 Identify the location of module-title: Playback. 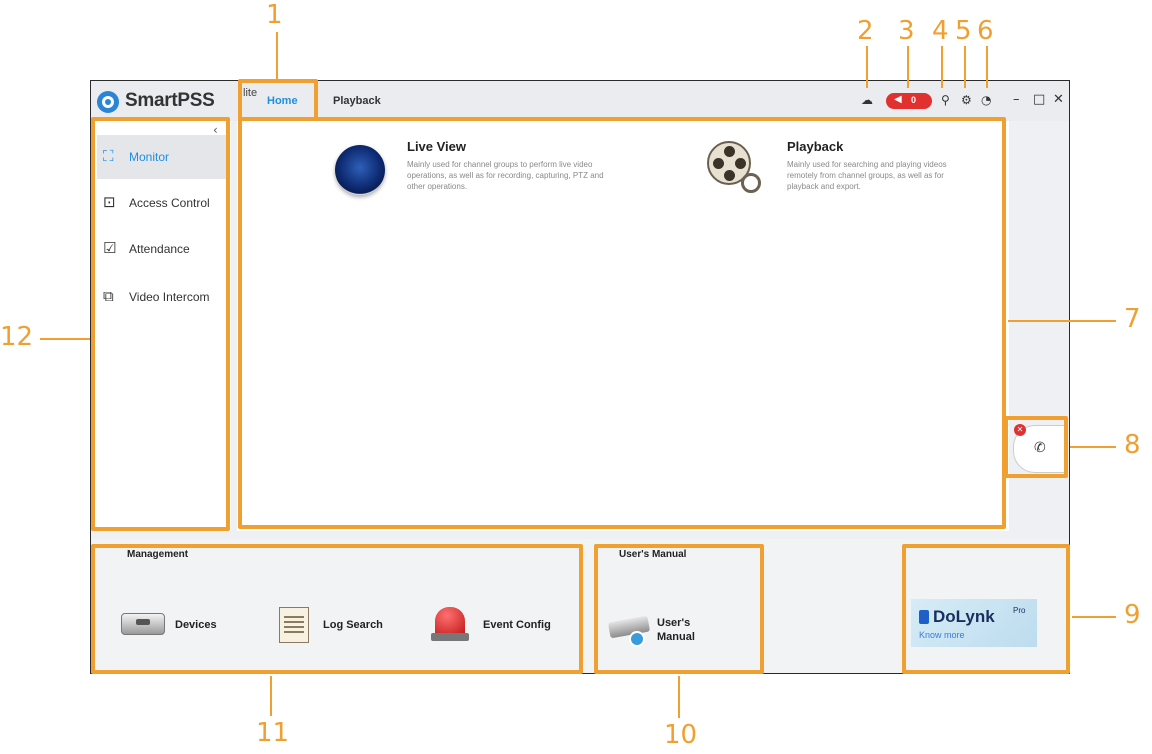
(815, 146).